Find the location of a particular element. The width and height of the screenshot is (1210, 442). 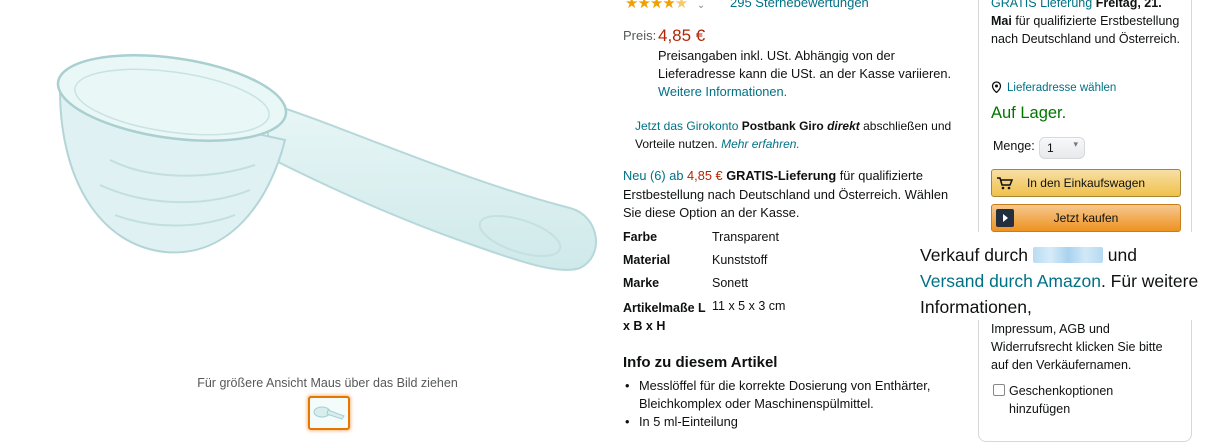

promo-brand-em: direkt is located at coordinates (843, 126).